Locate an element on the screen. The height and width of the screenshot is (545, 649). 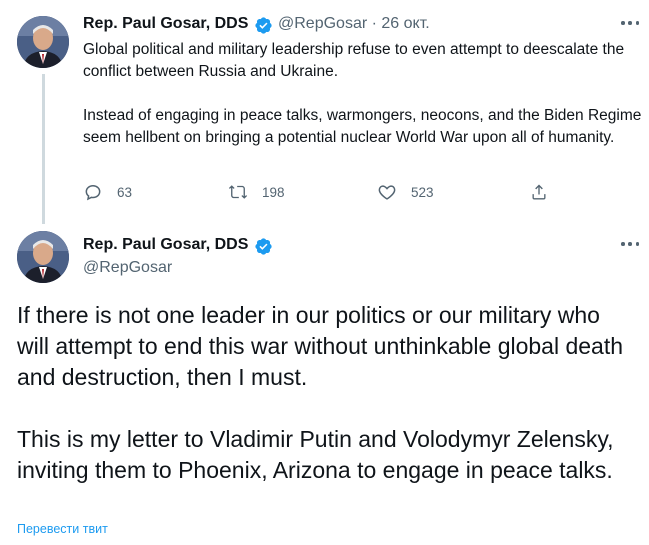
thread-line is located at coordinates (43, 149).